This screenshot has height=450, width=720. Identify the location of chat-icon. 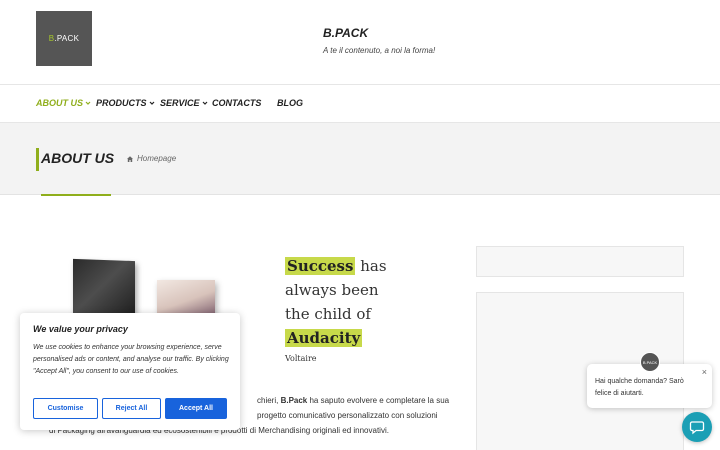
(697, 428).